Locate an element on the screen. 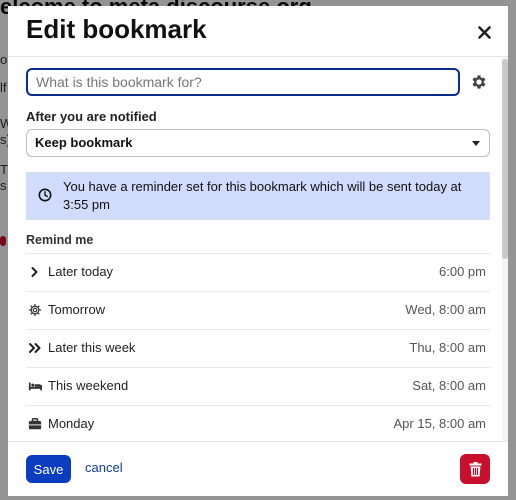  bookmark-options-button is located at coordinates (479, 82).